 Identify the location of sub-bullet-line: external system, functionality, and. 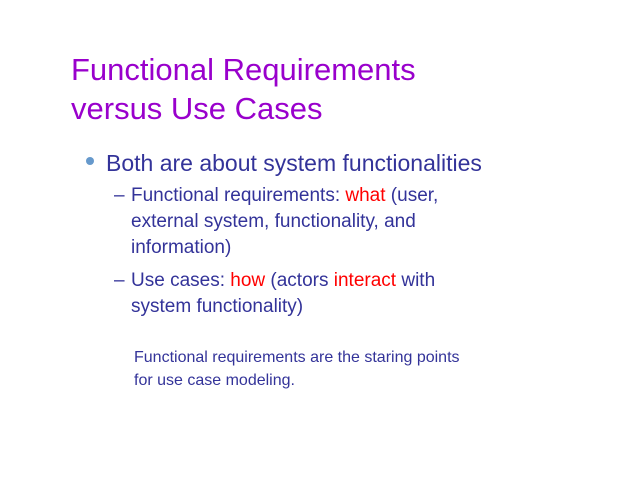
(273, 221).